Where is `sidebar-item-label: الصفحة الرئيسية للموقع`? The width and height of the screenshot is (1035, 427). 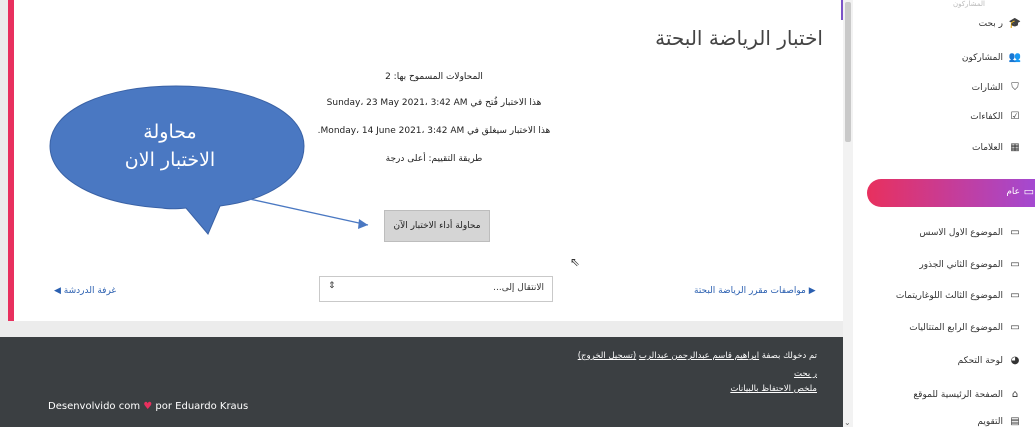 sidebar-item-label: الصفحة الرئيسية للموقع is located at coordinates (958, 394).